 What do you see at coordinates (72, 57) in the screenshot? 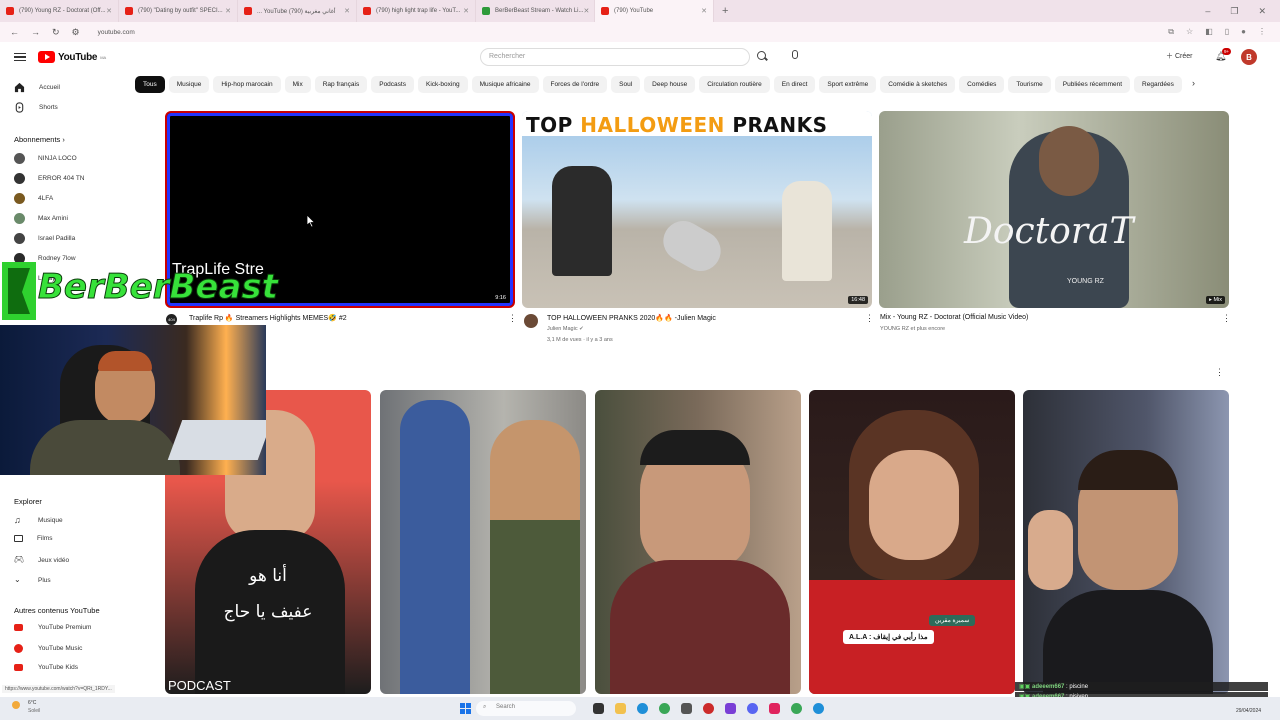
I see `youtube-logo: YouTube MA` at bounding box center [72, 57].